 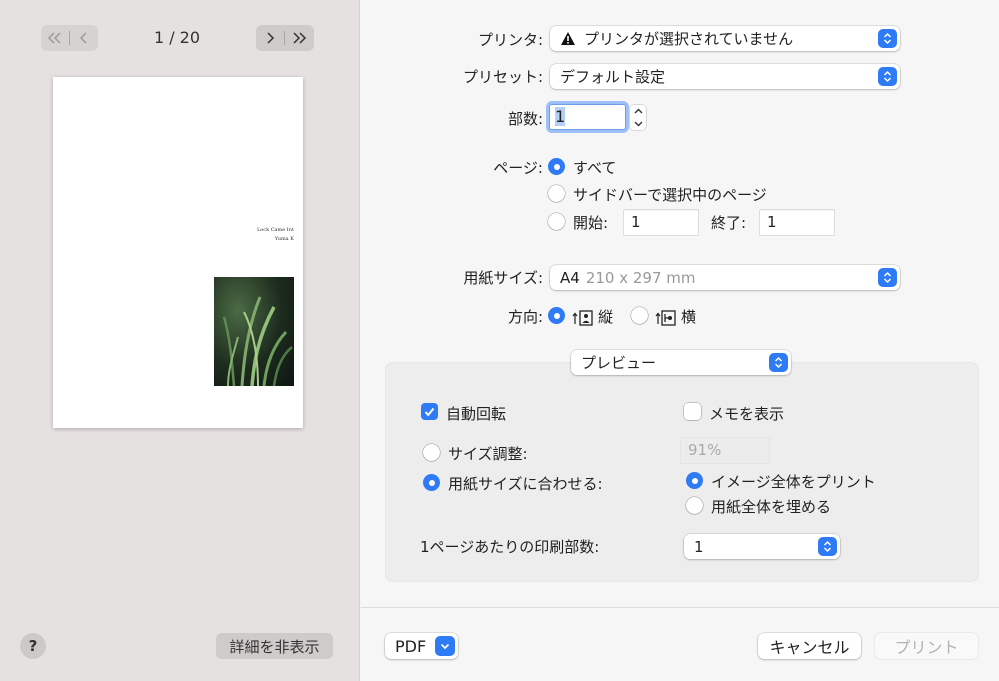 What do you see at coordinates (670, 195) in the screenshot?
I see `pages-sidebar-label: サイドバーで選択中のページ` at bounding box center [670, 195].